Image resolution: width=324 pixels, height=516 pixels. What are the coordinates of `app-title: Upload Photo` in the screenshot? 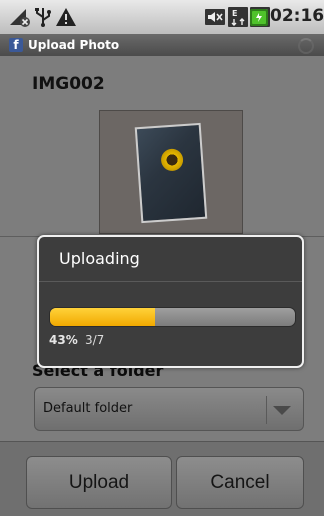 It's located at (74, 45).